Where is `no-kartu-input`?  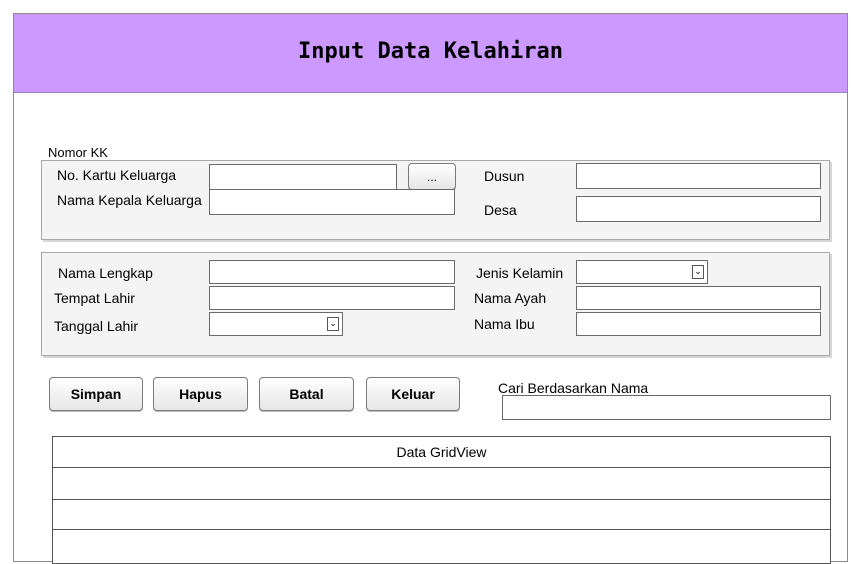 no-kartu-input is located at coordinates (303, 177).